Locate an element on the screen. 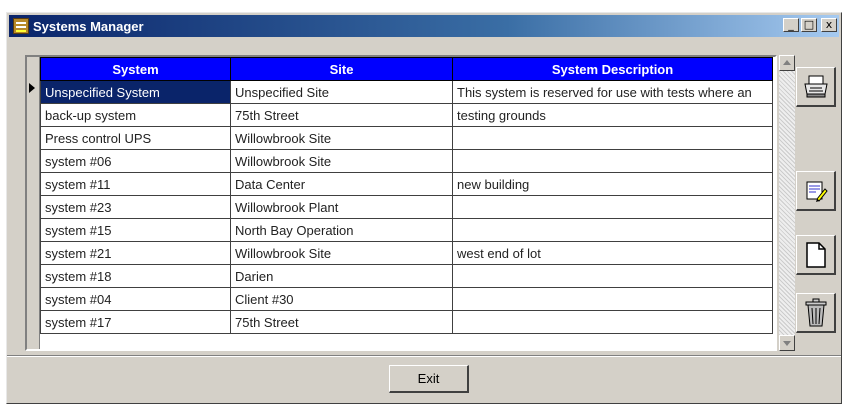  table-row: back-up system 75th Street testing grounds is located at coordinates (406, 115).